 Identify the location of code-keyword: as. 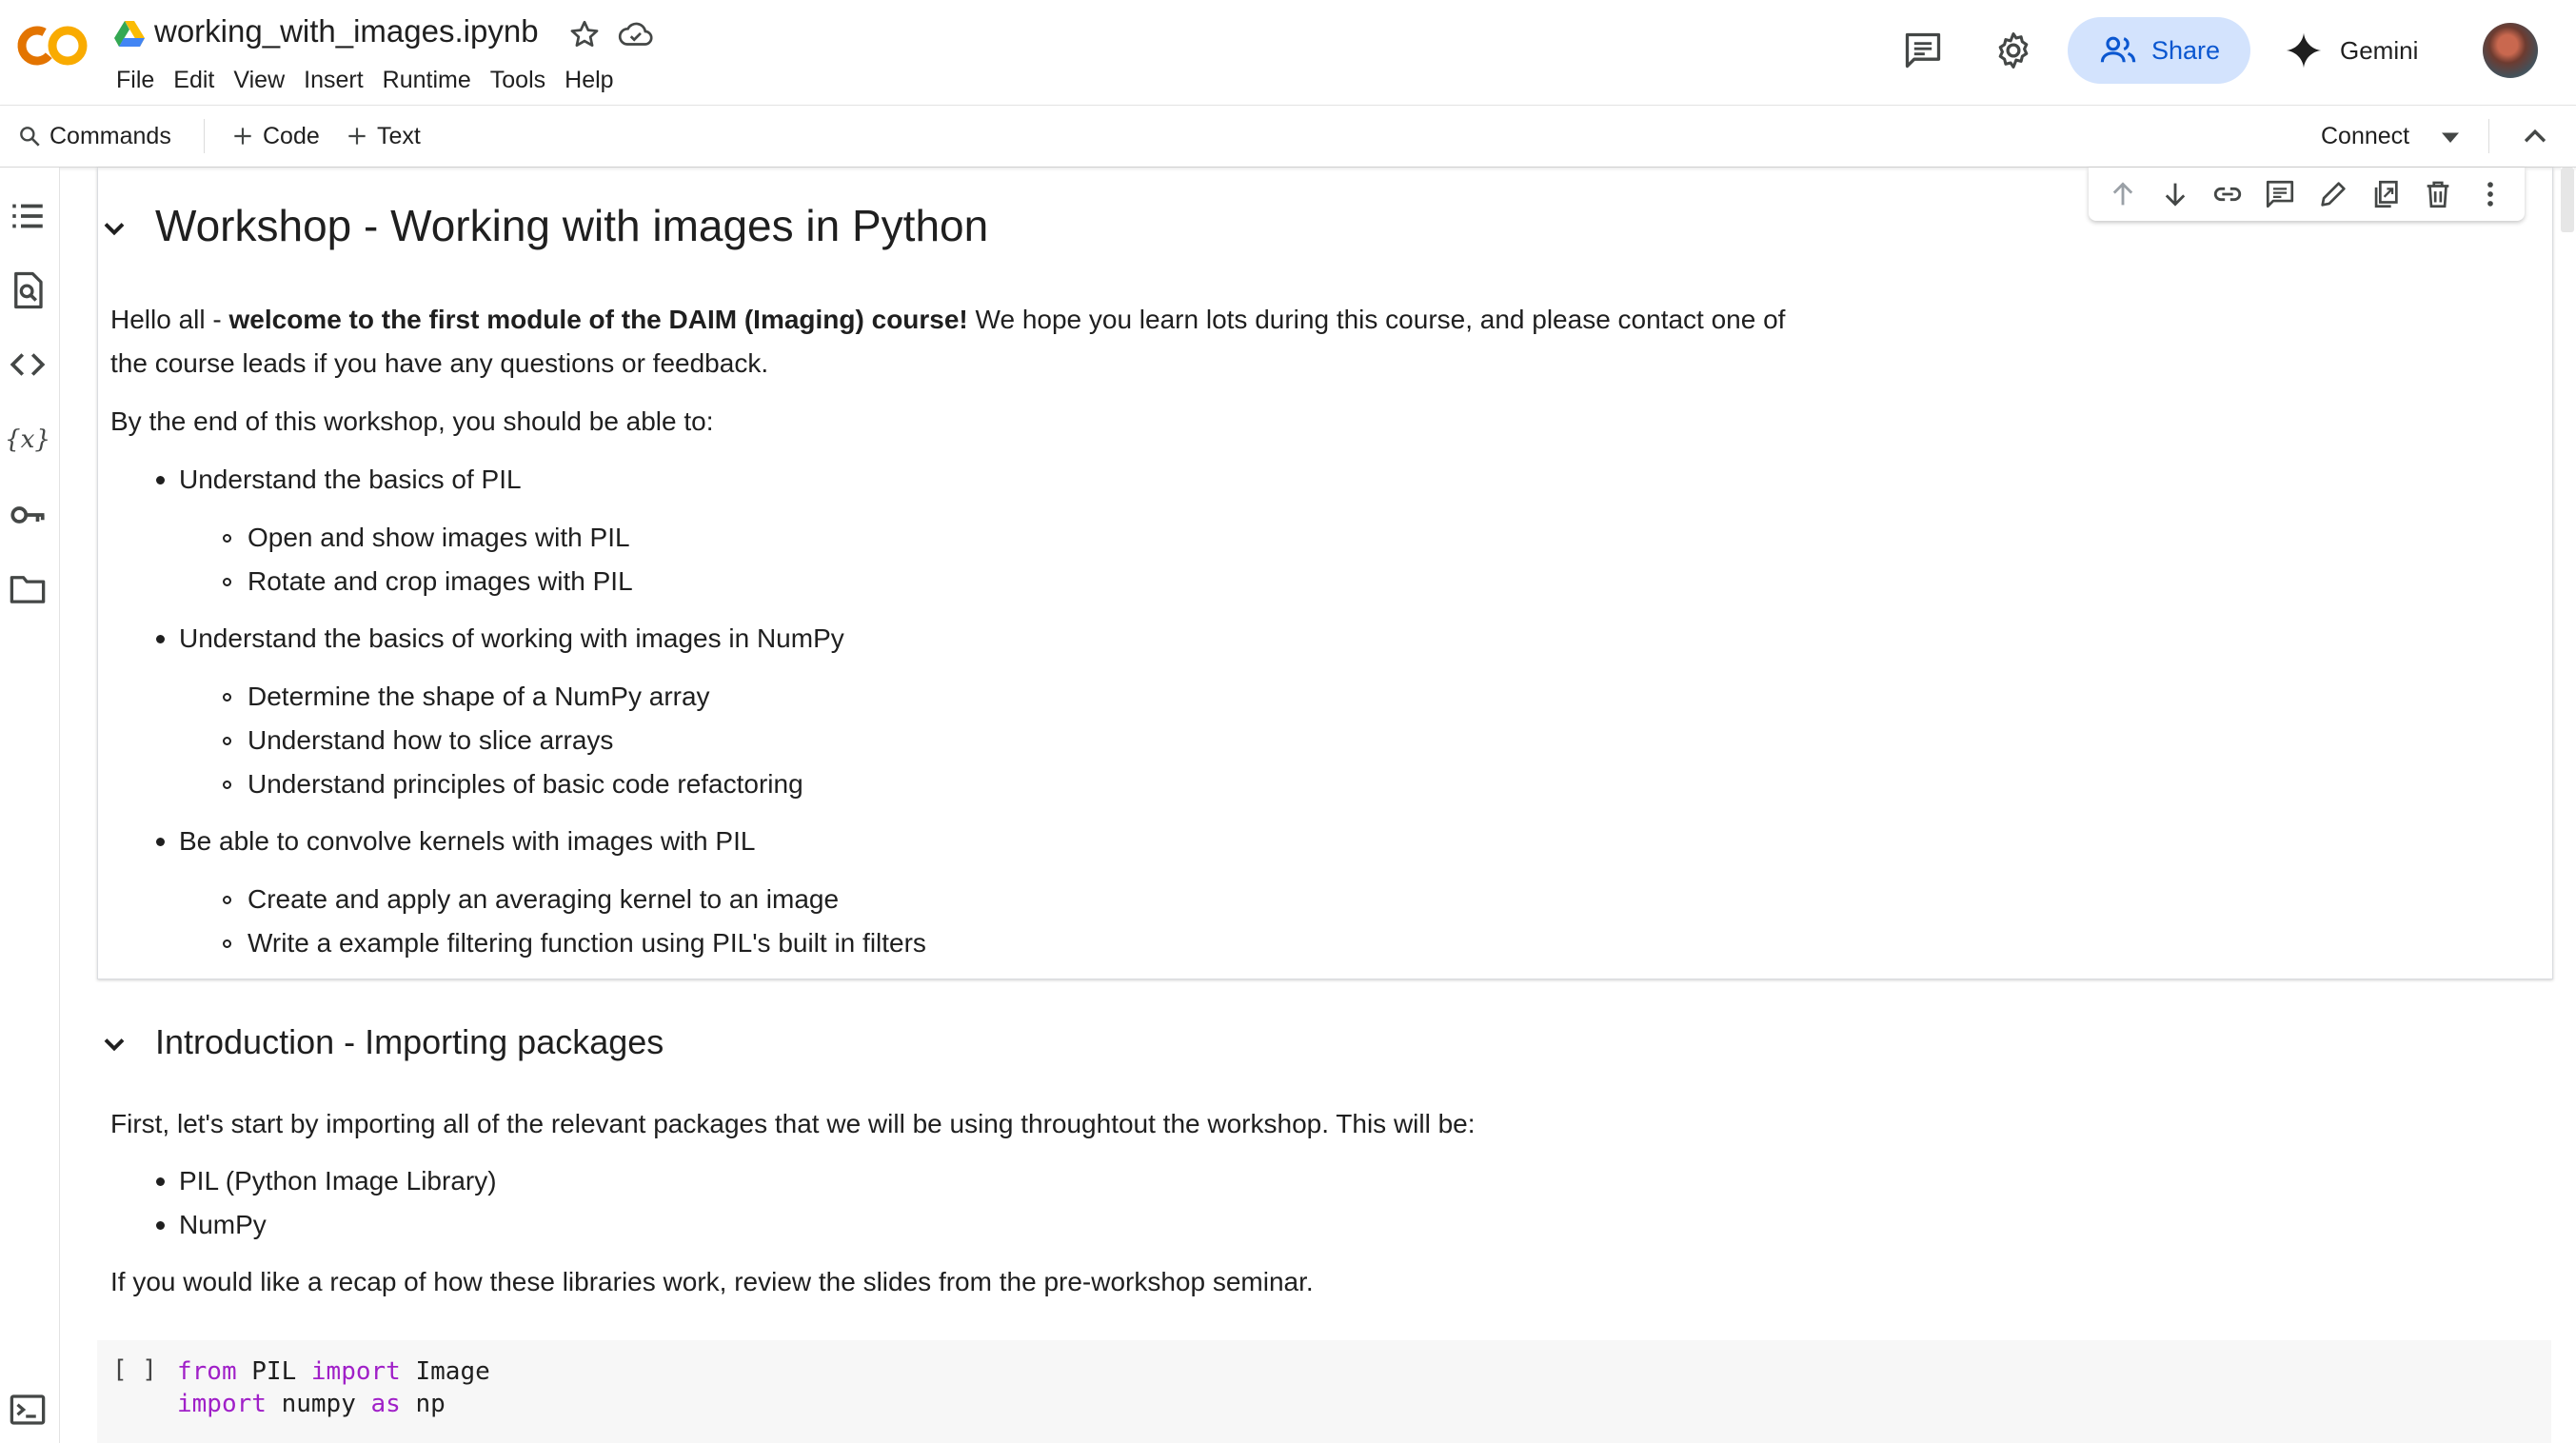
(386, 1404).